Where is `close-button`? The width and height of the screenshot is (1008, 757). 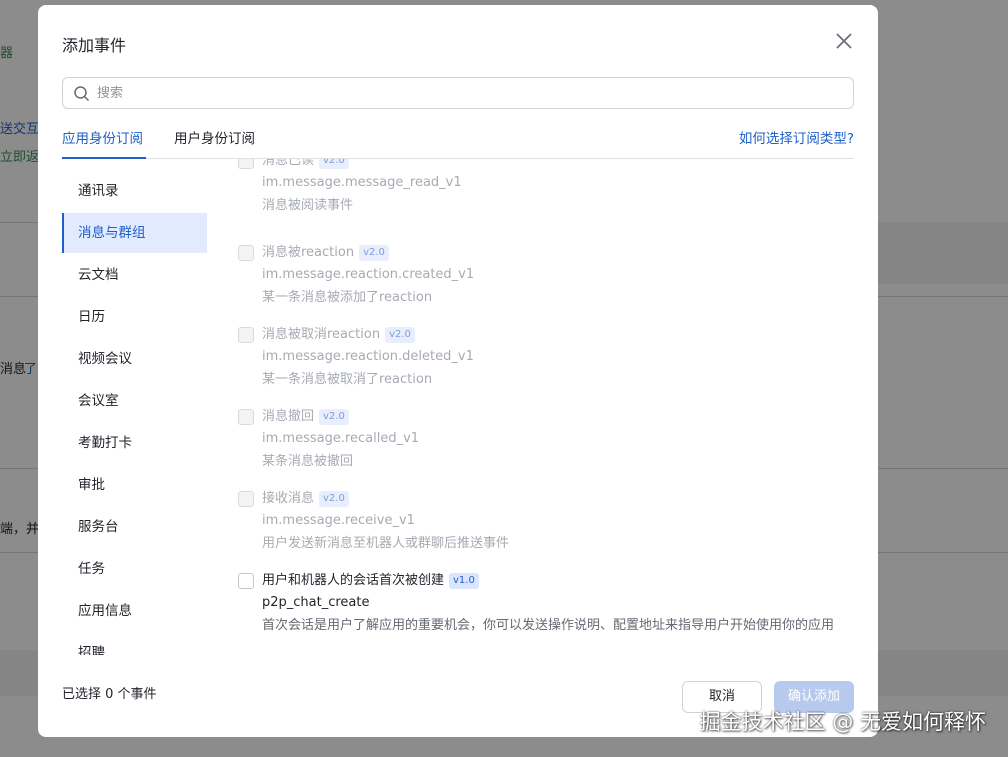
close-button is located at coordinates (844, 41).